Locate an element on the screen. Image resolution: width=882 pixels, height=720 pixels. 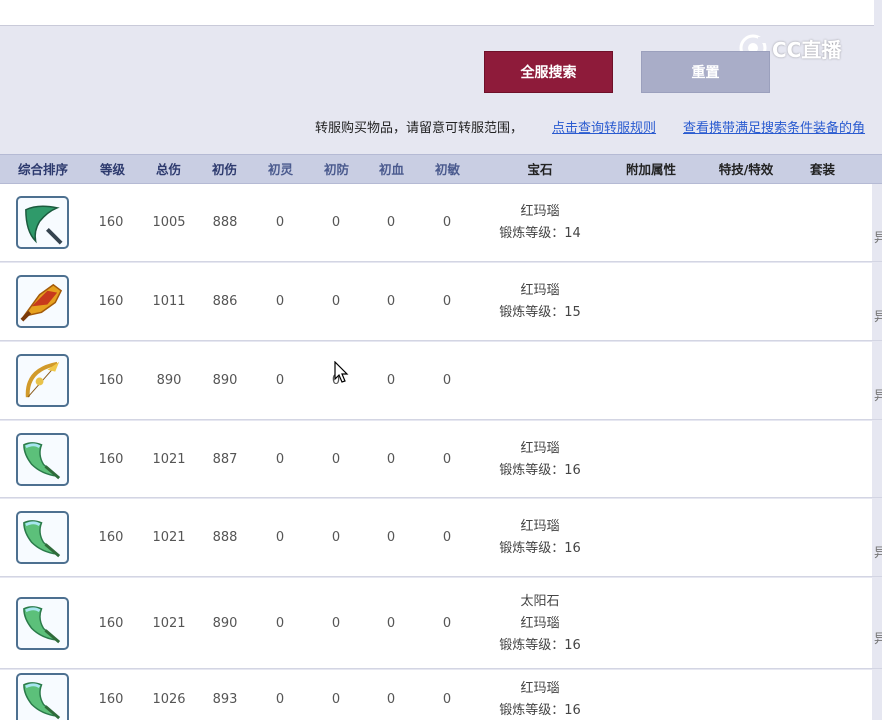
gem-cell: 红玛瑙锻炼等级：16 is located at coordinates (540, 699).